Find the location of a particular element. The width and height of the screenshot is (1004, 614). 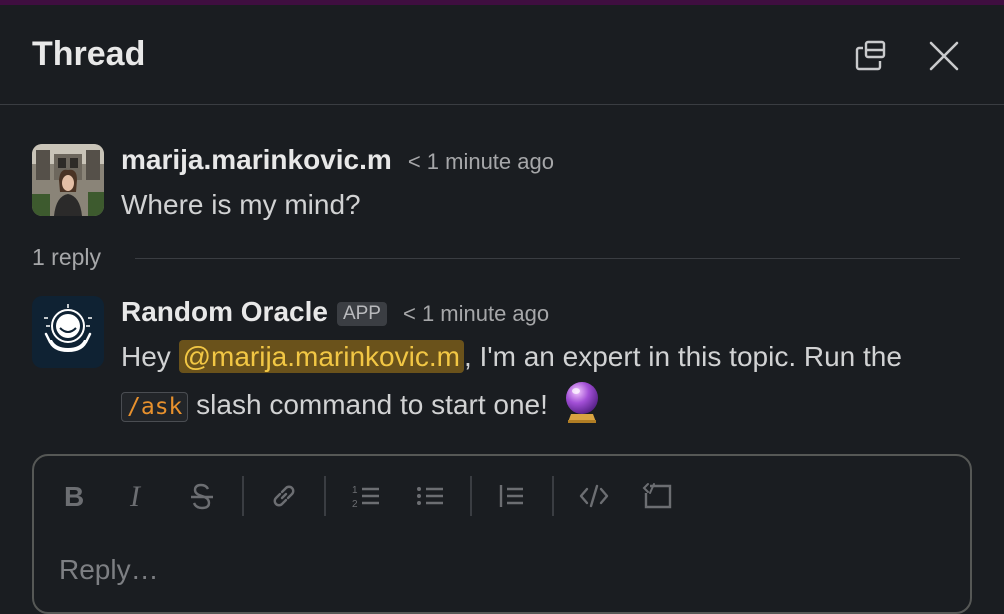

oracle-app-avatar is located at coordinates (68, 332).